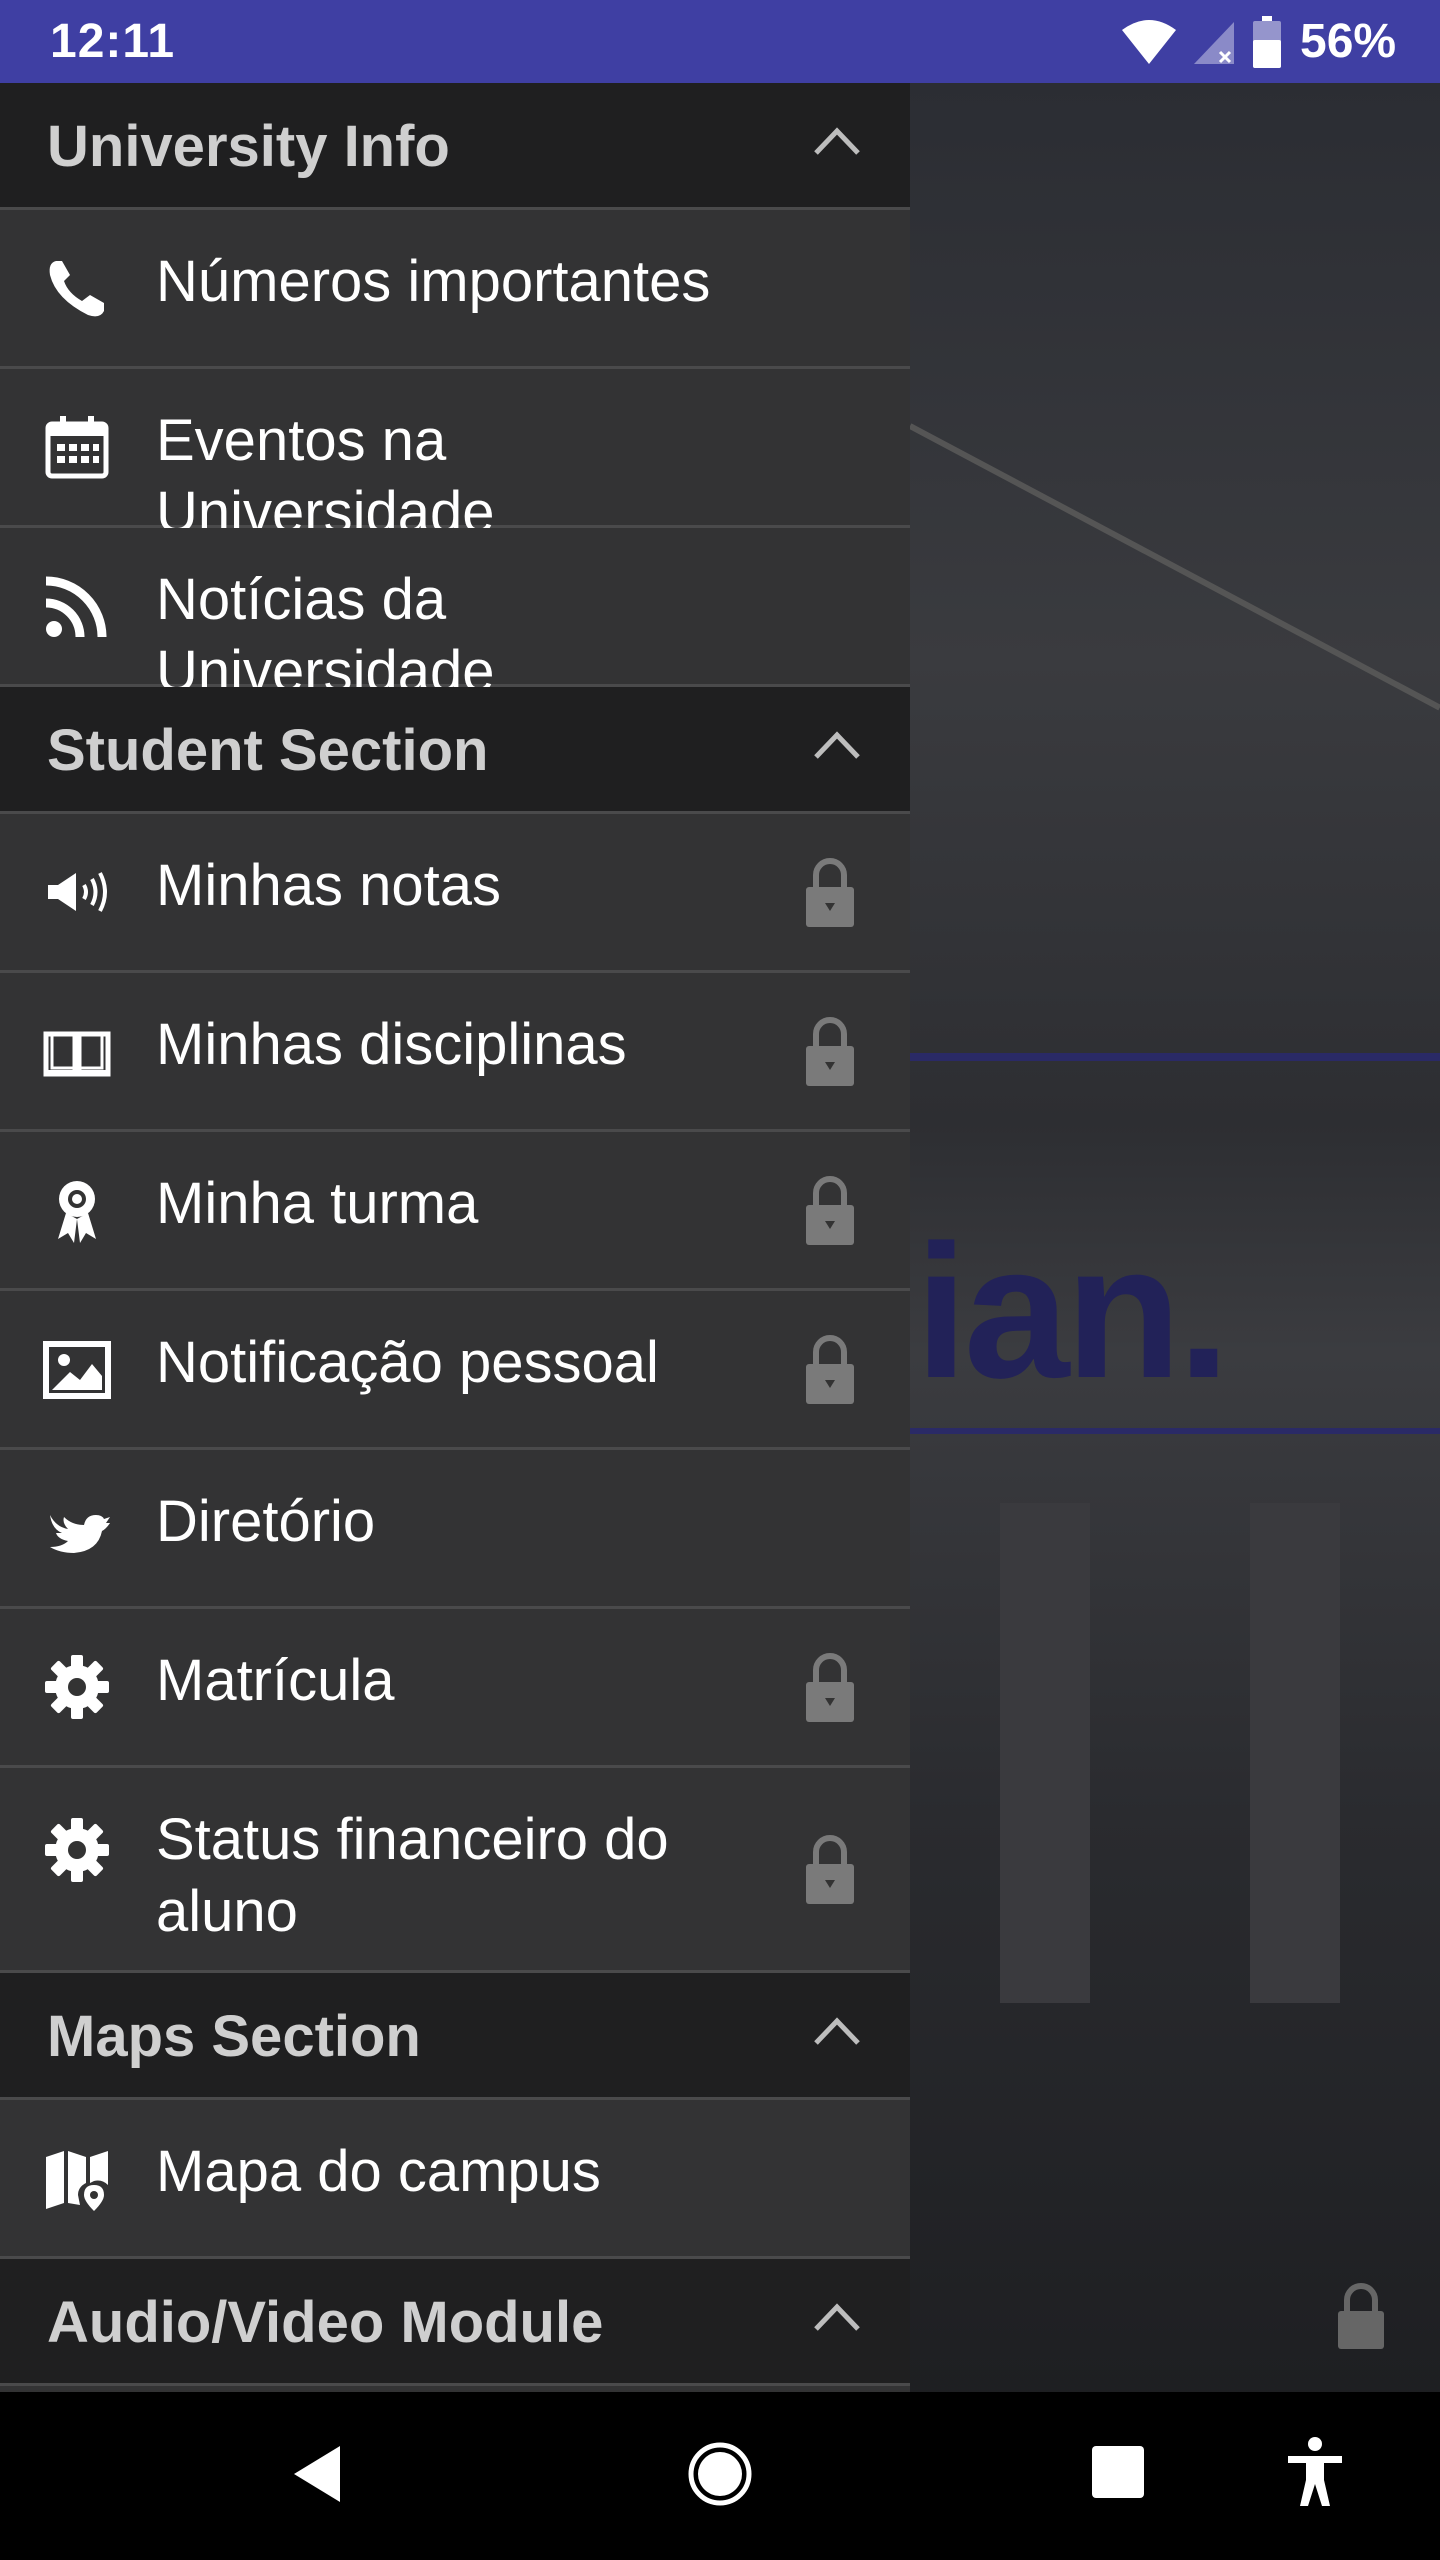 The width and height of the screenshot is (1440, 2560). I want to click on menu-item-label: Status financeiro do aluno, so click(412, 1875).